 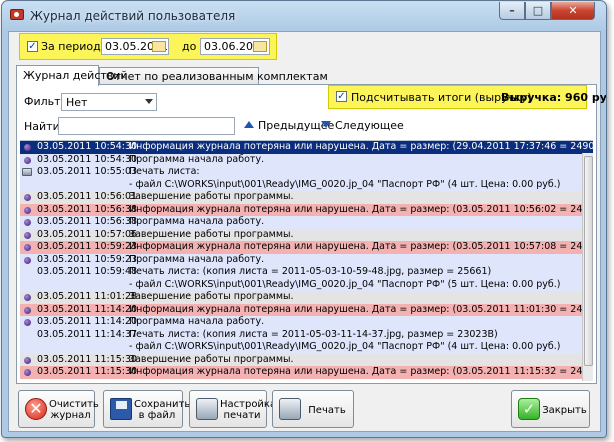 What do you see at coordinates (189, 46) in the screenshot?
I see `period-to-label: до` at bounding box center [189, 46].